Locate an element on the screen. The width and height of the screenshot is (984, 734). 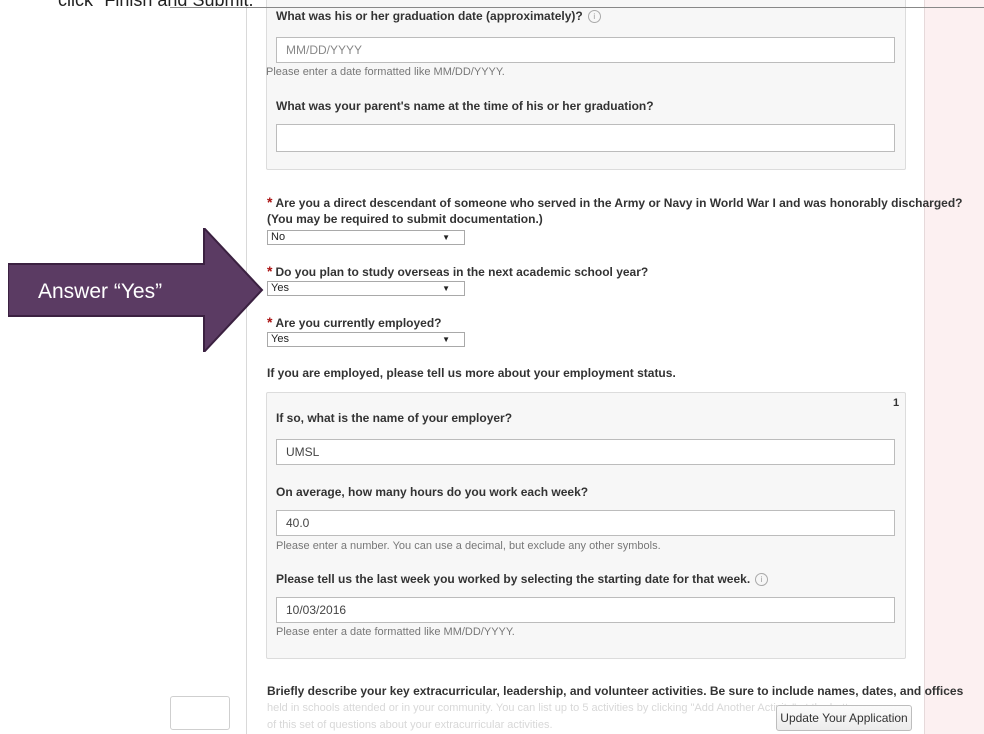
employment-counter: 1 is located at coordinates (896, 403).